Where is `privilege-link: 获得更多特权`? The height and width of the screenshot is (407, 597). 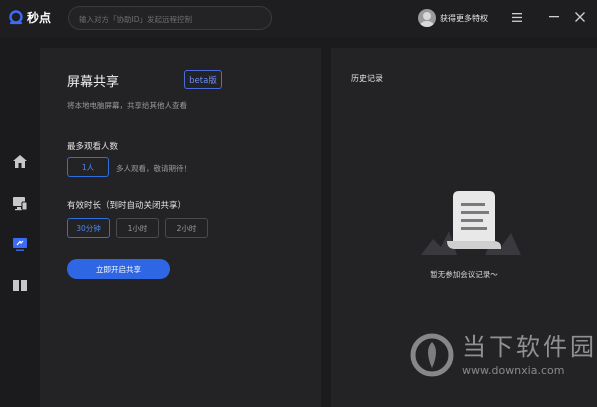 privilege-link: 获得更多特权 is located at coordinates (464, 18).